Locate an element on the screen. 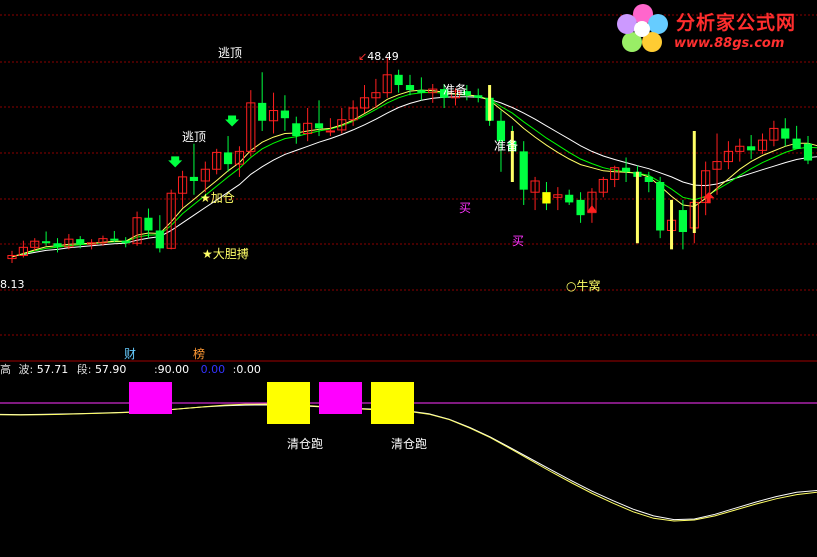  clear-run-label-2: 清仓跑 is located at coordinates (409, 444).